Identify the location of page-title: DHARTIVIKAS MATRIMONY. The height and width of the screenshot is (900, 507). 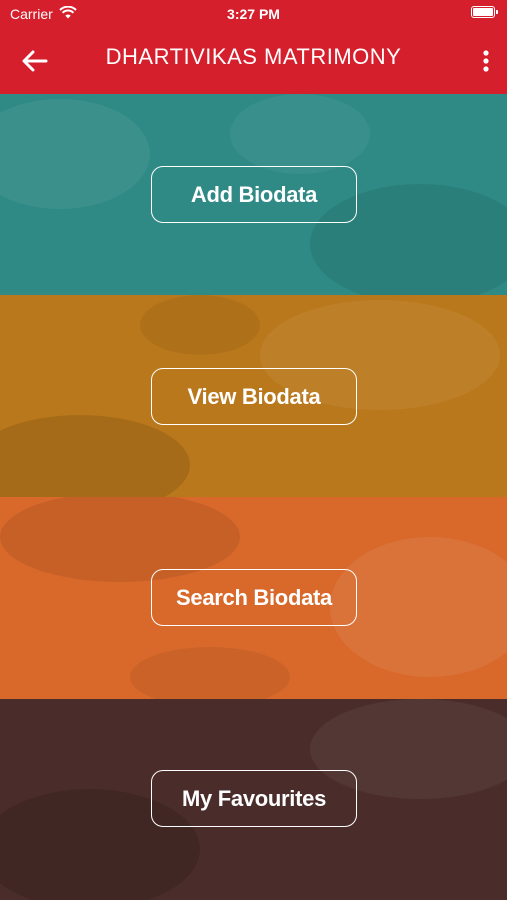
(253, 56).